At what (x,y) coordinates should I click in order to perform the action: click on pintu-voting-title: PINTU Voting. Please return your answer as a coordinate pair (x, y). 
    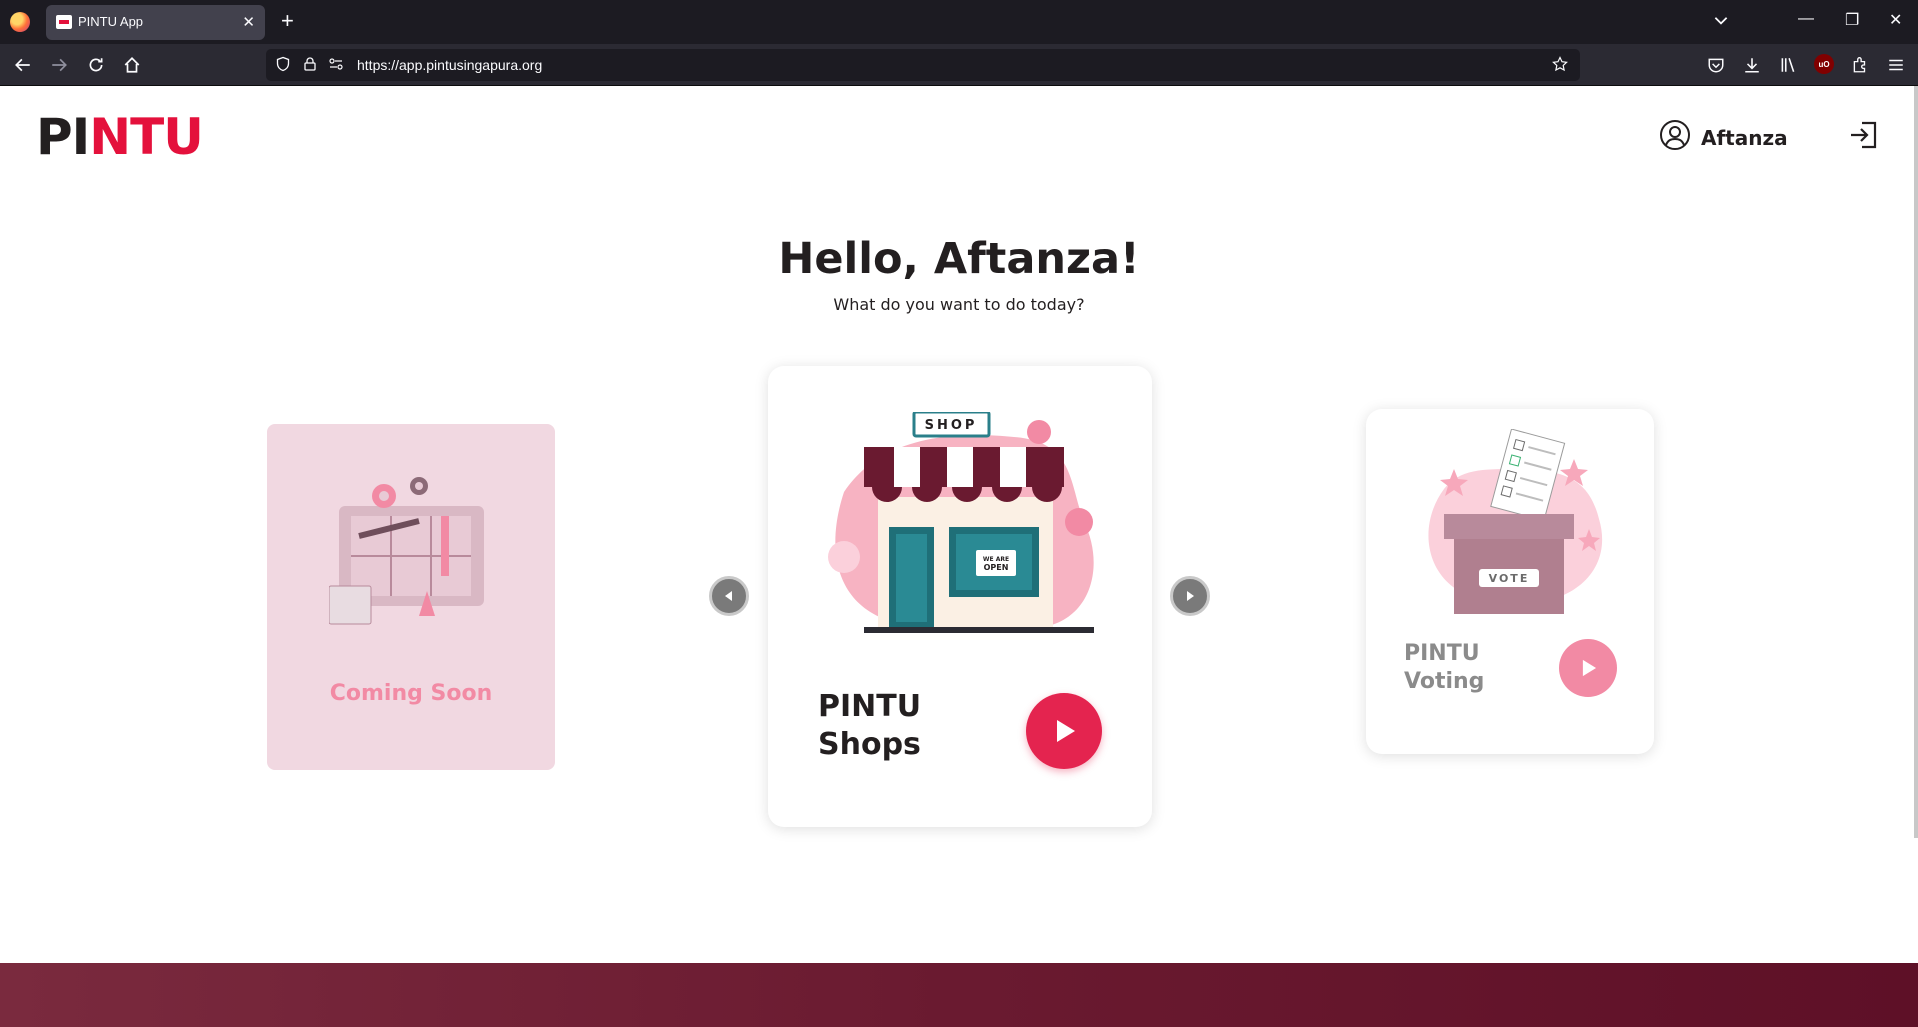
    Looking at the image, I should click on (1444, 667).